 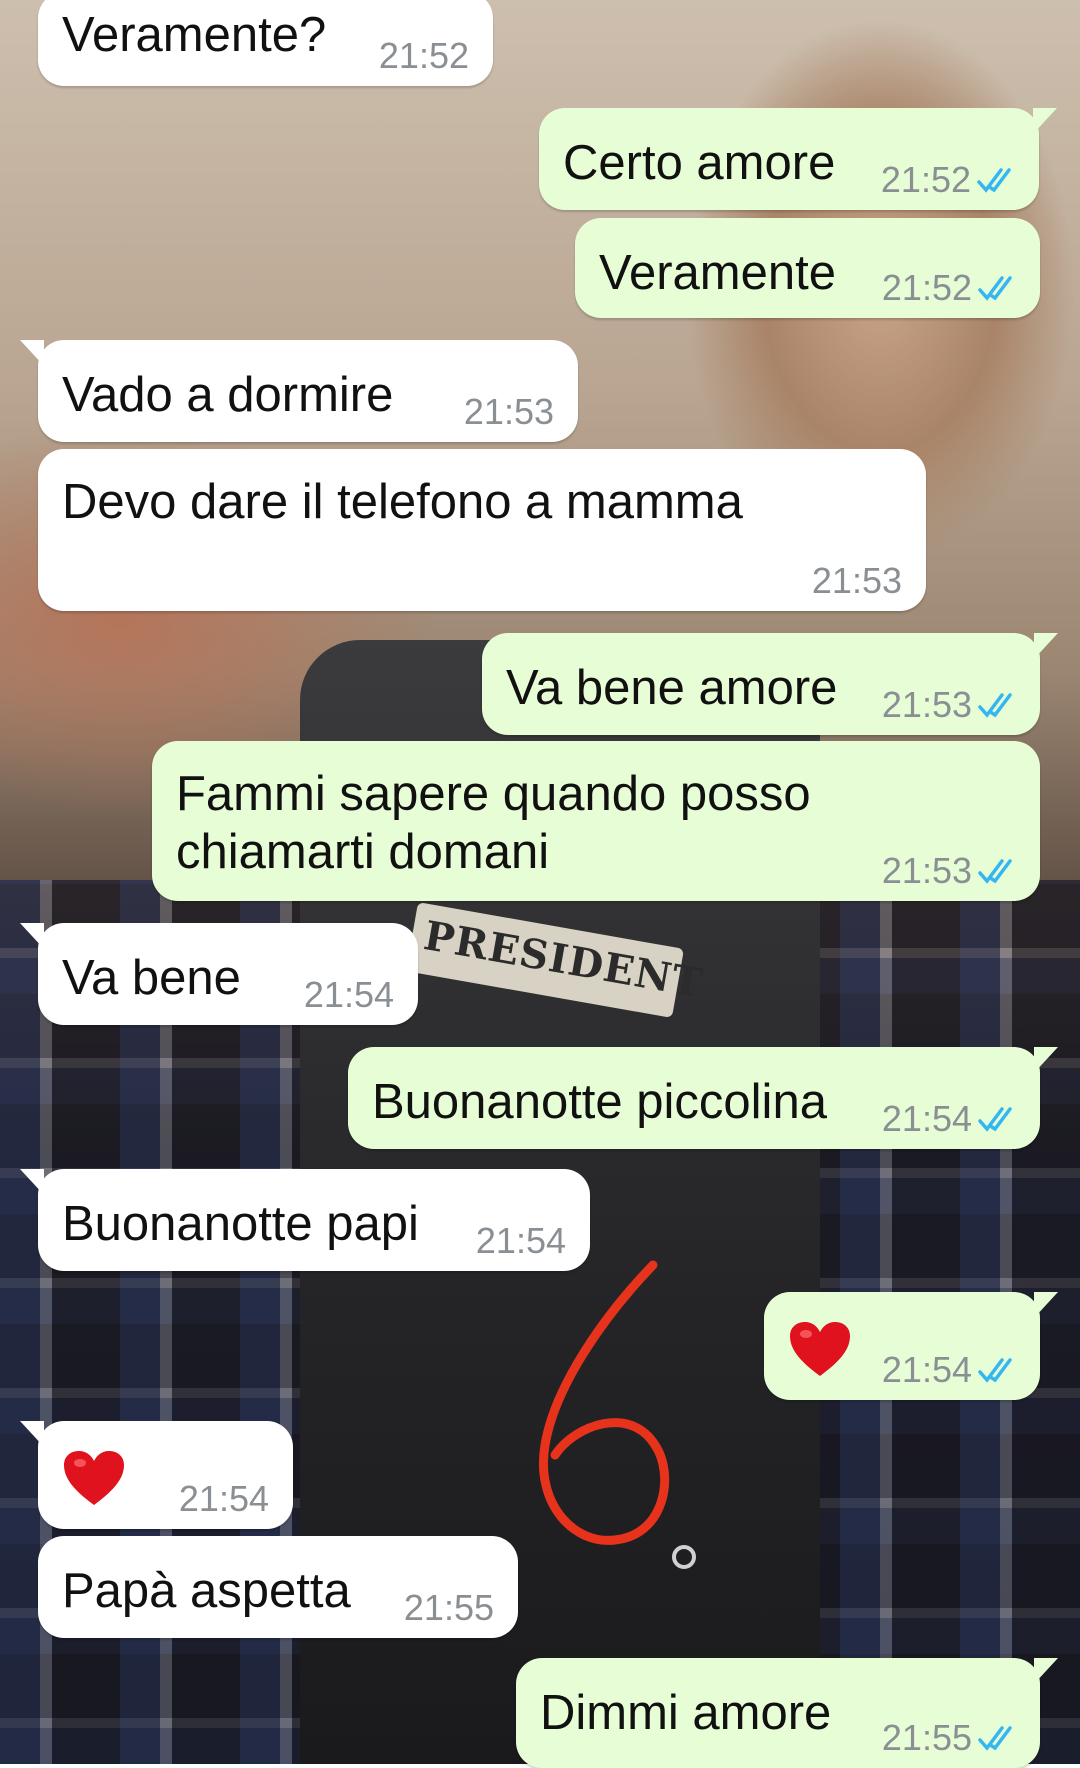 What do you see at coordinates (265, 43) in the screenshot?
I see `message-bubble-incoming: Veramente? 21:52` at bounding box center [265, 43].